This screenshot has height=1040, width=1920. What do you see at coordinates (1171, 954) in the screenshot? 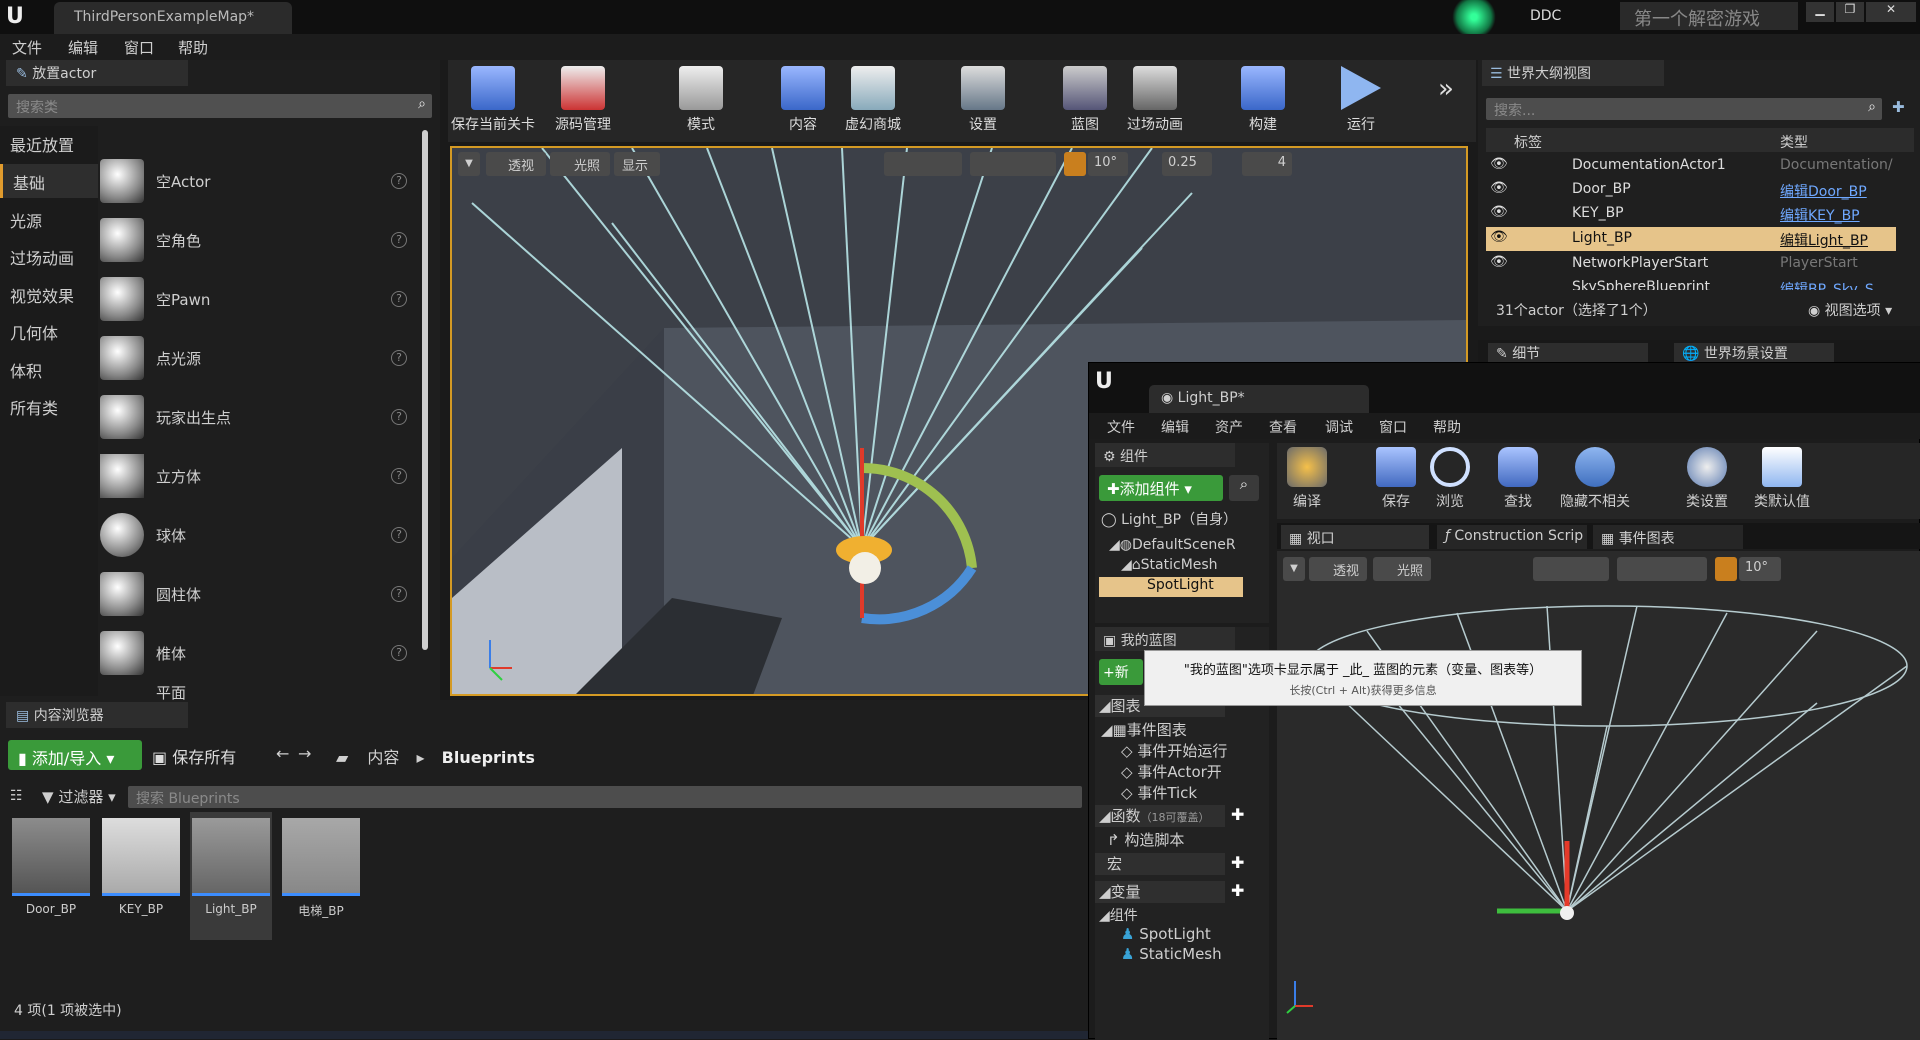
I see `variable-static-mesh: ♟ StaticMesh` at bounding box center [1171, 954].